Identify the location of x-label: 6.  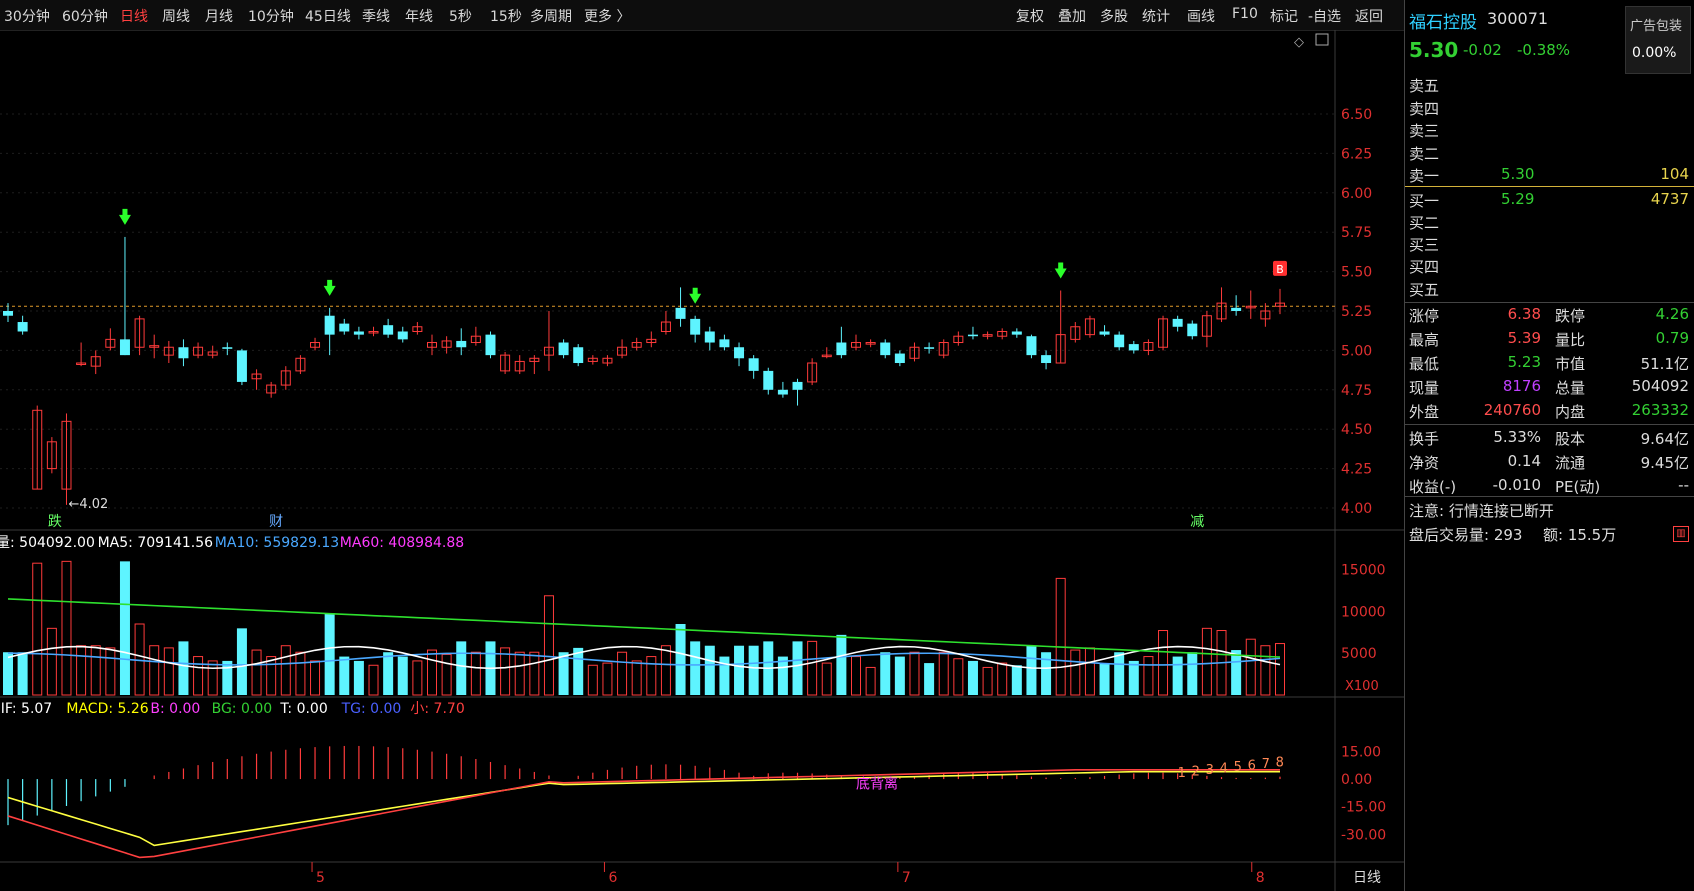
(612, 878).